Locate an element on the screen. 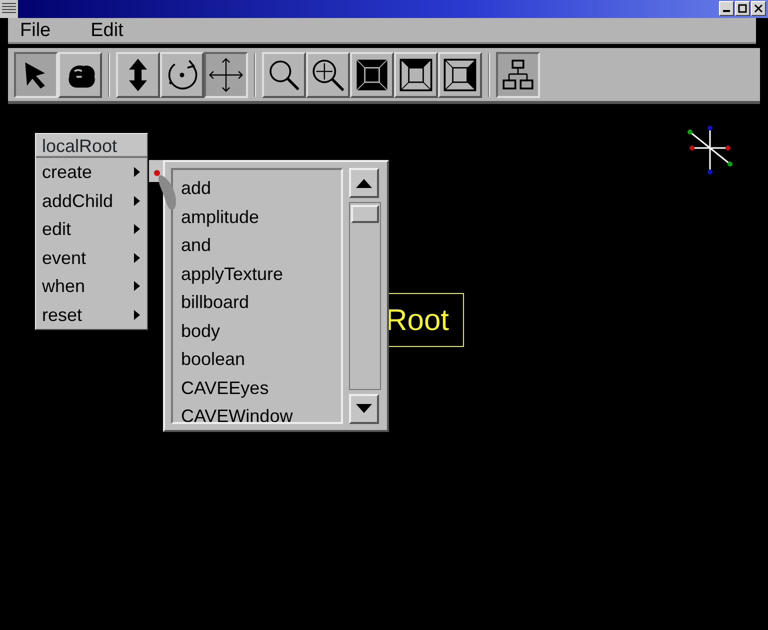 The width and height of the screenshot is (768, 630). list-item: amplitude is located at coordinates (220, 216).